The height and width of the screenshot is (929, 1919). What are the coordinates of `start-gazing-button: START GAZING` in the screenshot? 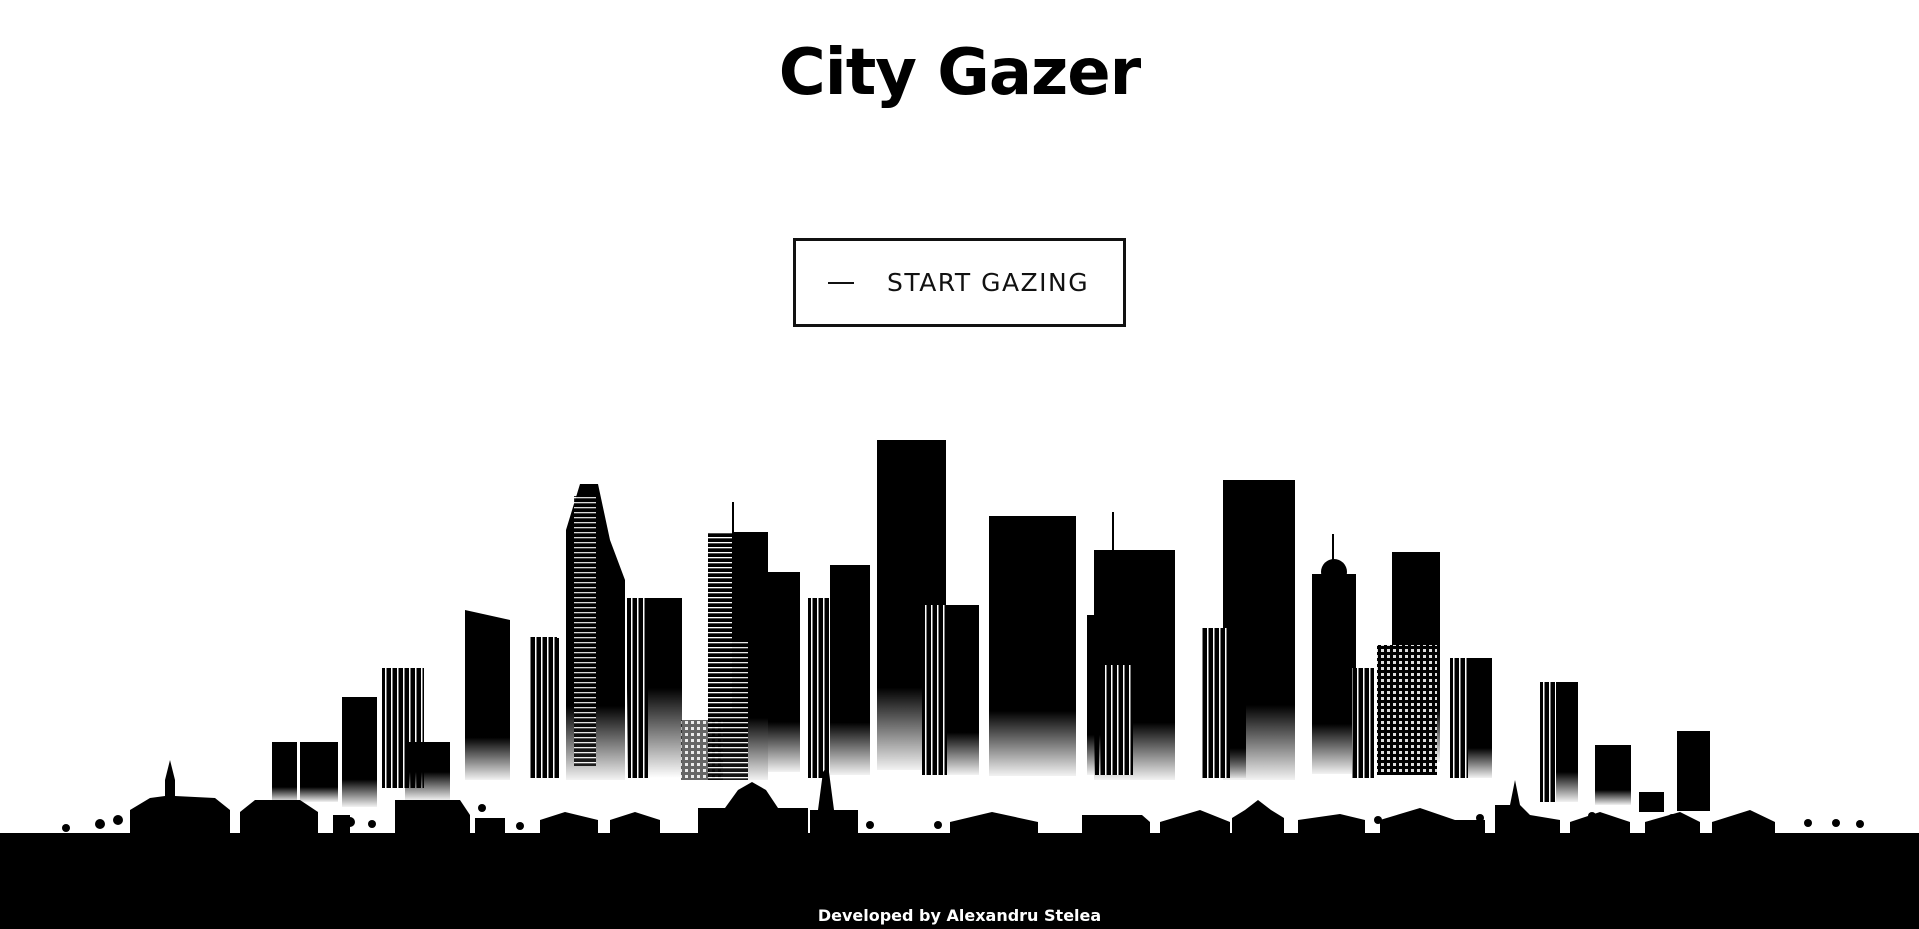 It's located at (959, 282).